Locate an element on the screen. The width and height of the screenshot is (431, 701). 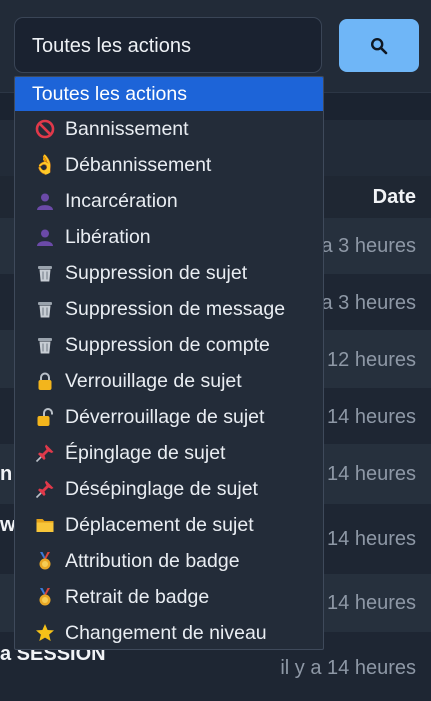
option-ban: Bannissement is located at coordinates (169, 129).